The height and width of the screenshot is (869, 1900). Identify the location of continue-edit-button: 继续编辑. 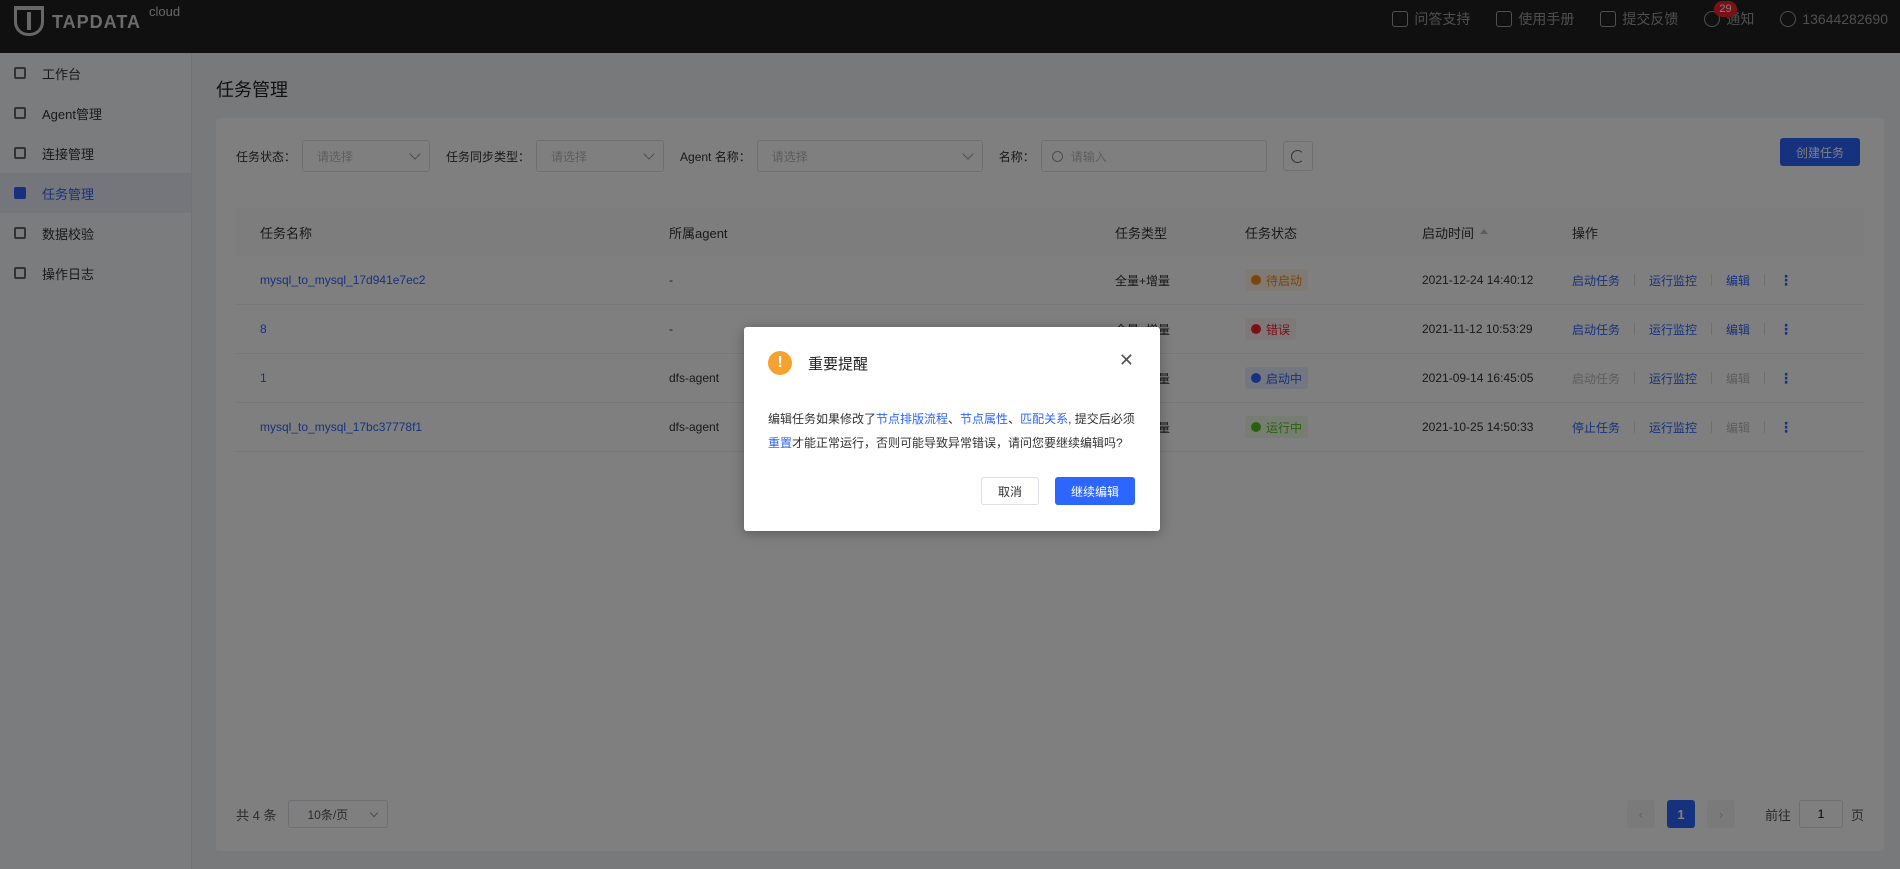
(1095, 491).